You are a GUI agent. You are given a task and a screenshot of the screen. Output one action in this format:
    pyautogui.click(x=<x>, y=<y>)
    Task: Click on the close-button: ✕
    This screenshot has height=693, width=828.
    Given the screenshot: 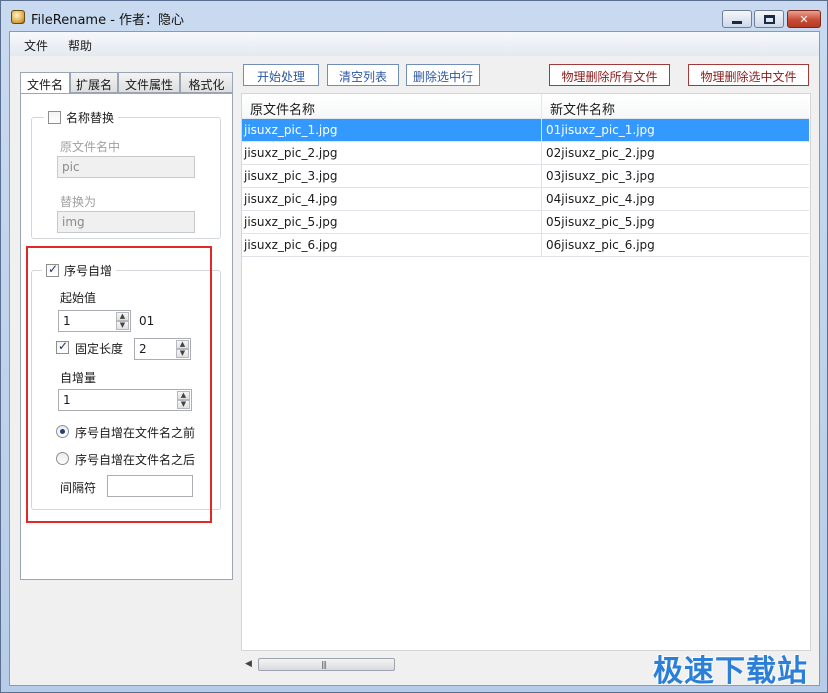 What is the action you would take?
    pyautogui.click(x=804, y=19)
    